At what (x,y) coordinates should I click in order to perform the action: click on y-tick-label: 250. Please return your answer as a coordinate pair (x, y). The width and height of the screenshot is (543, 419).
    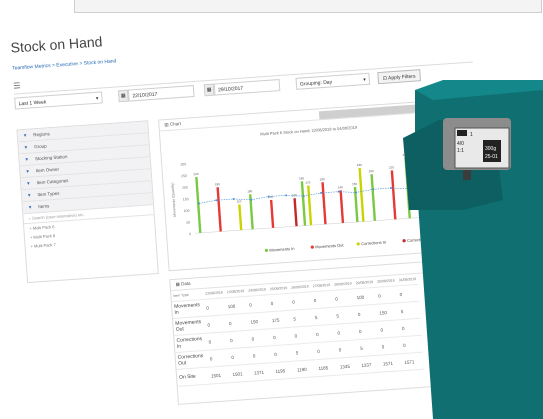
    Looking at the image, I should click on (184, 176).